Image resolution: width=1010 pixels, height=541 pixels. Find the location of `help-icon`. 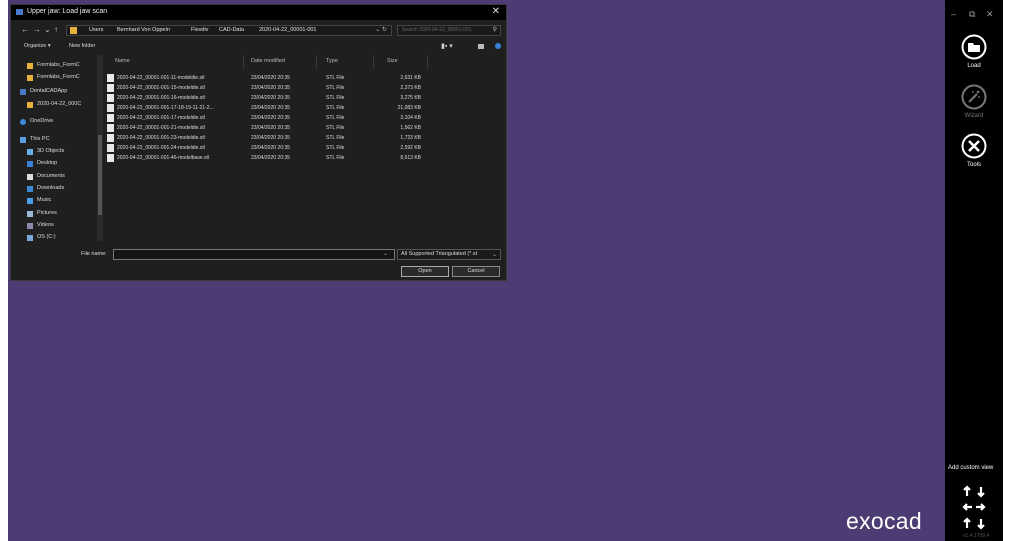

help-icon is located at coordinates (498, 46).